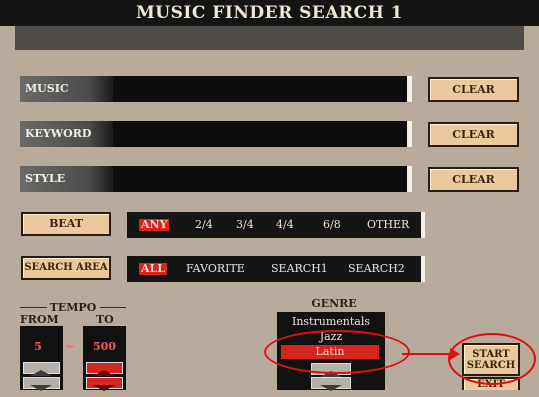 The width and height of the screenshot is (539, 397). What do you see at coordinates (473, 179) in the screenshot?
I see `clear-style-button: CLEAR` at bounding box center [473, 179].